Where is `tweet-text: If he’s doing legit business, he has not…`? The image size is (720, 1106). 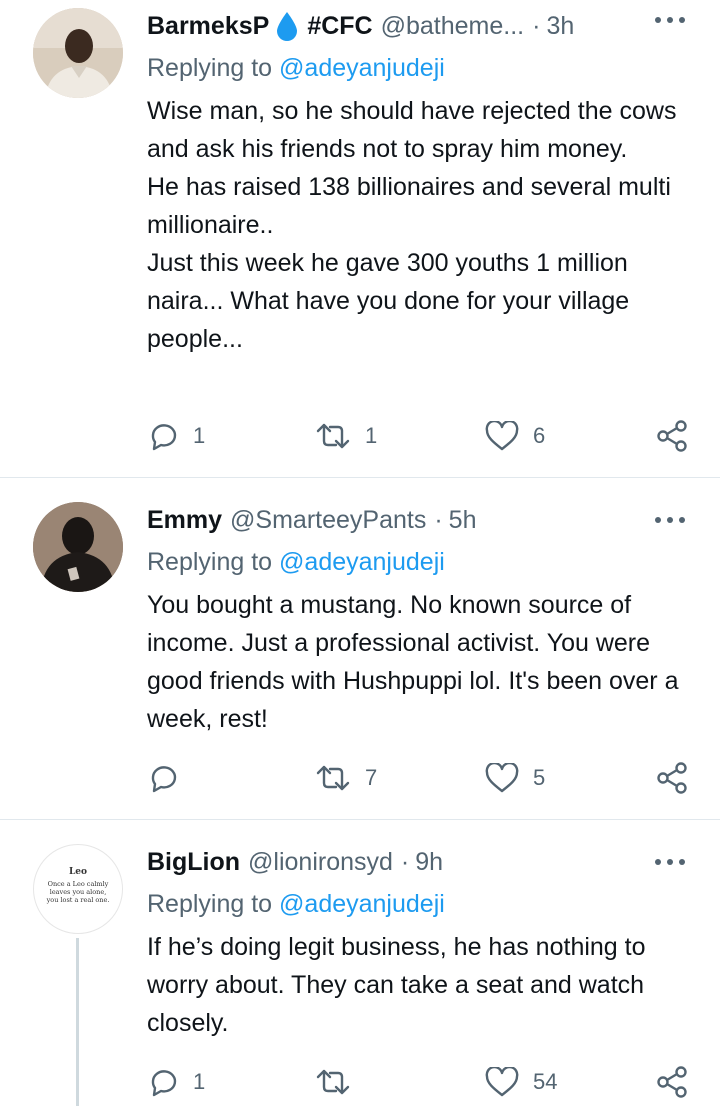
tweet-text: If he’s doing legit business, he has not… is located at coordinates (396, 985).